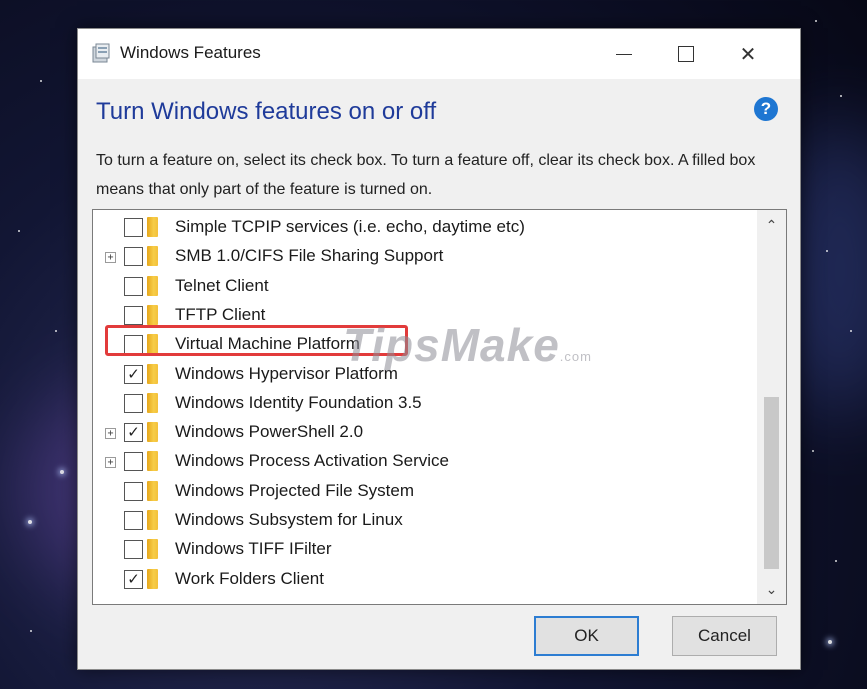 Image resolution: width=867 pixels, height=689 pixels. What do you see at coordinates (724, 636) in the screenshot?
I see `cancel-button: Cancel` at bounding box center [724, 636].